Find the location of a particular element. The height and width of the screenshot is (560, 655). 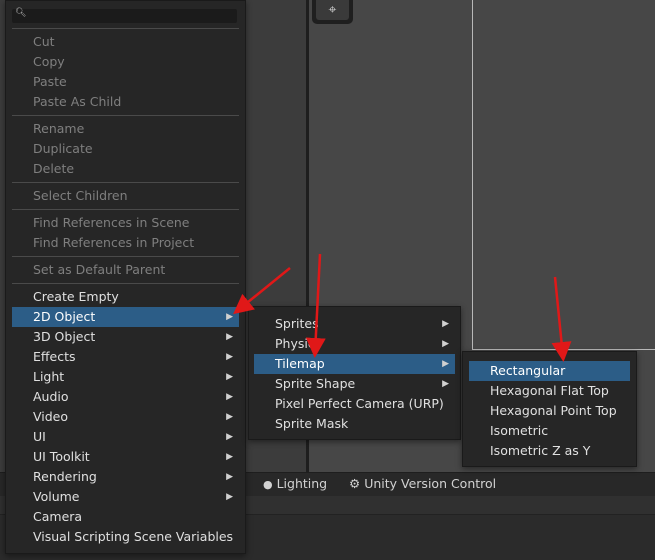

arrow-to-rectangular is located at coordinates (561, 319).